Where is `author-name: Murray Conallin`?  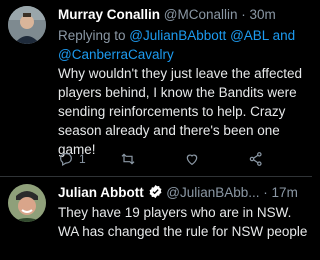 author-name: Murray Conallin is located at coordinates (109, 14).